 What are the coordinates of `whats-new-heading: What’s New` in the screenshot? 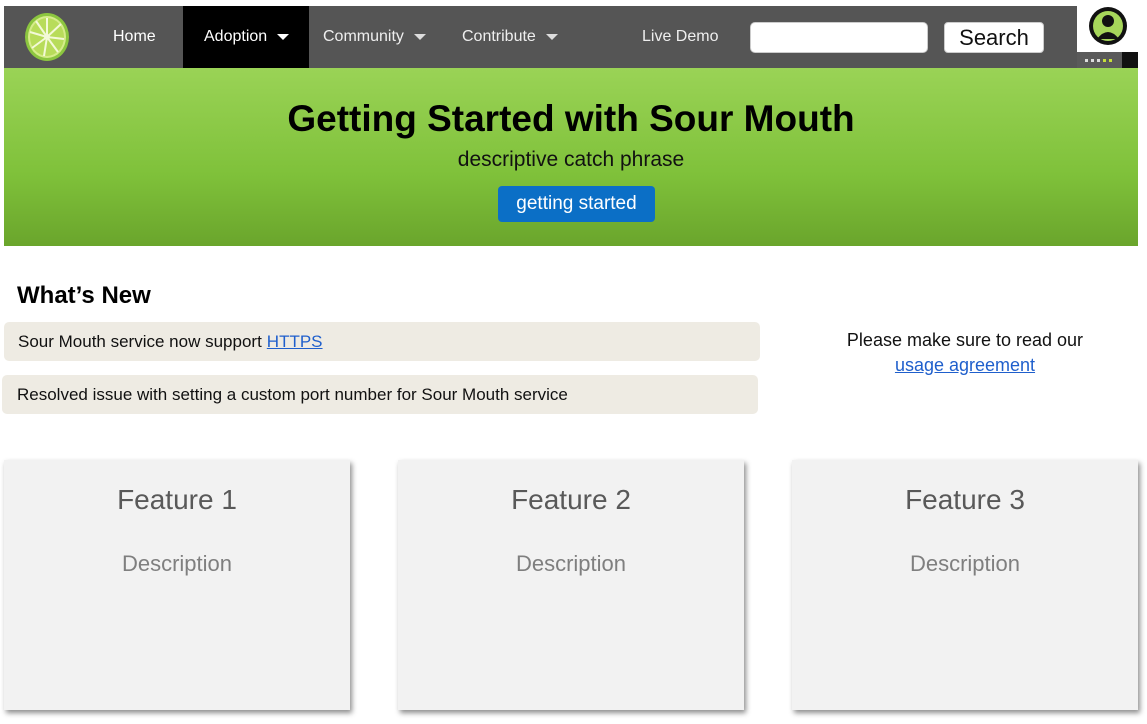 It's located at (84, 295).